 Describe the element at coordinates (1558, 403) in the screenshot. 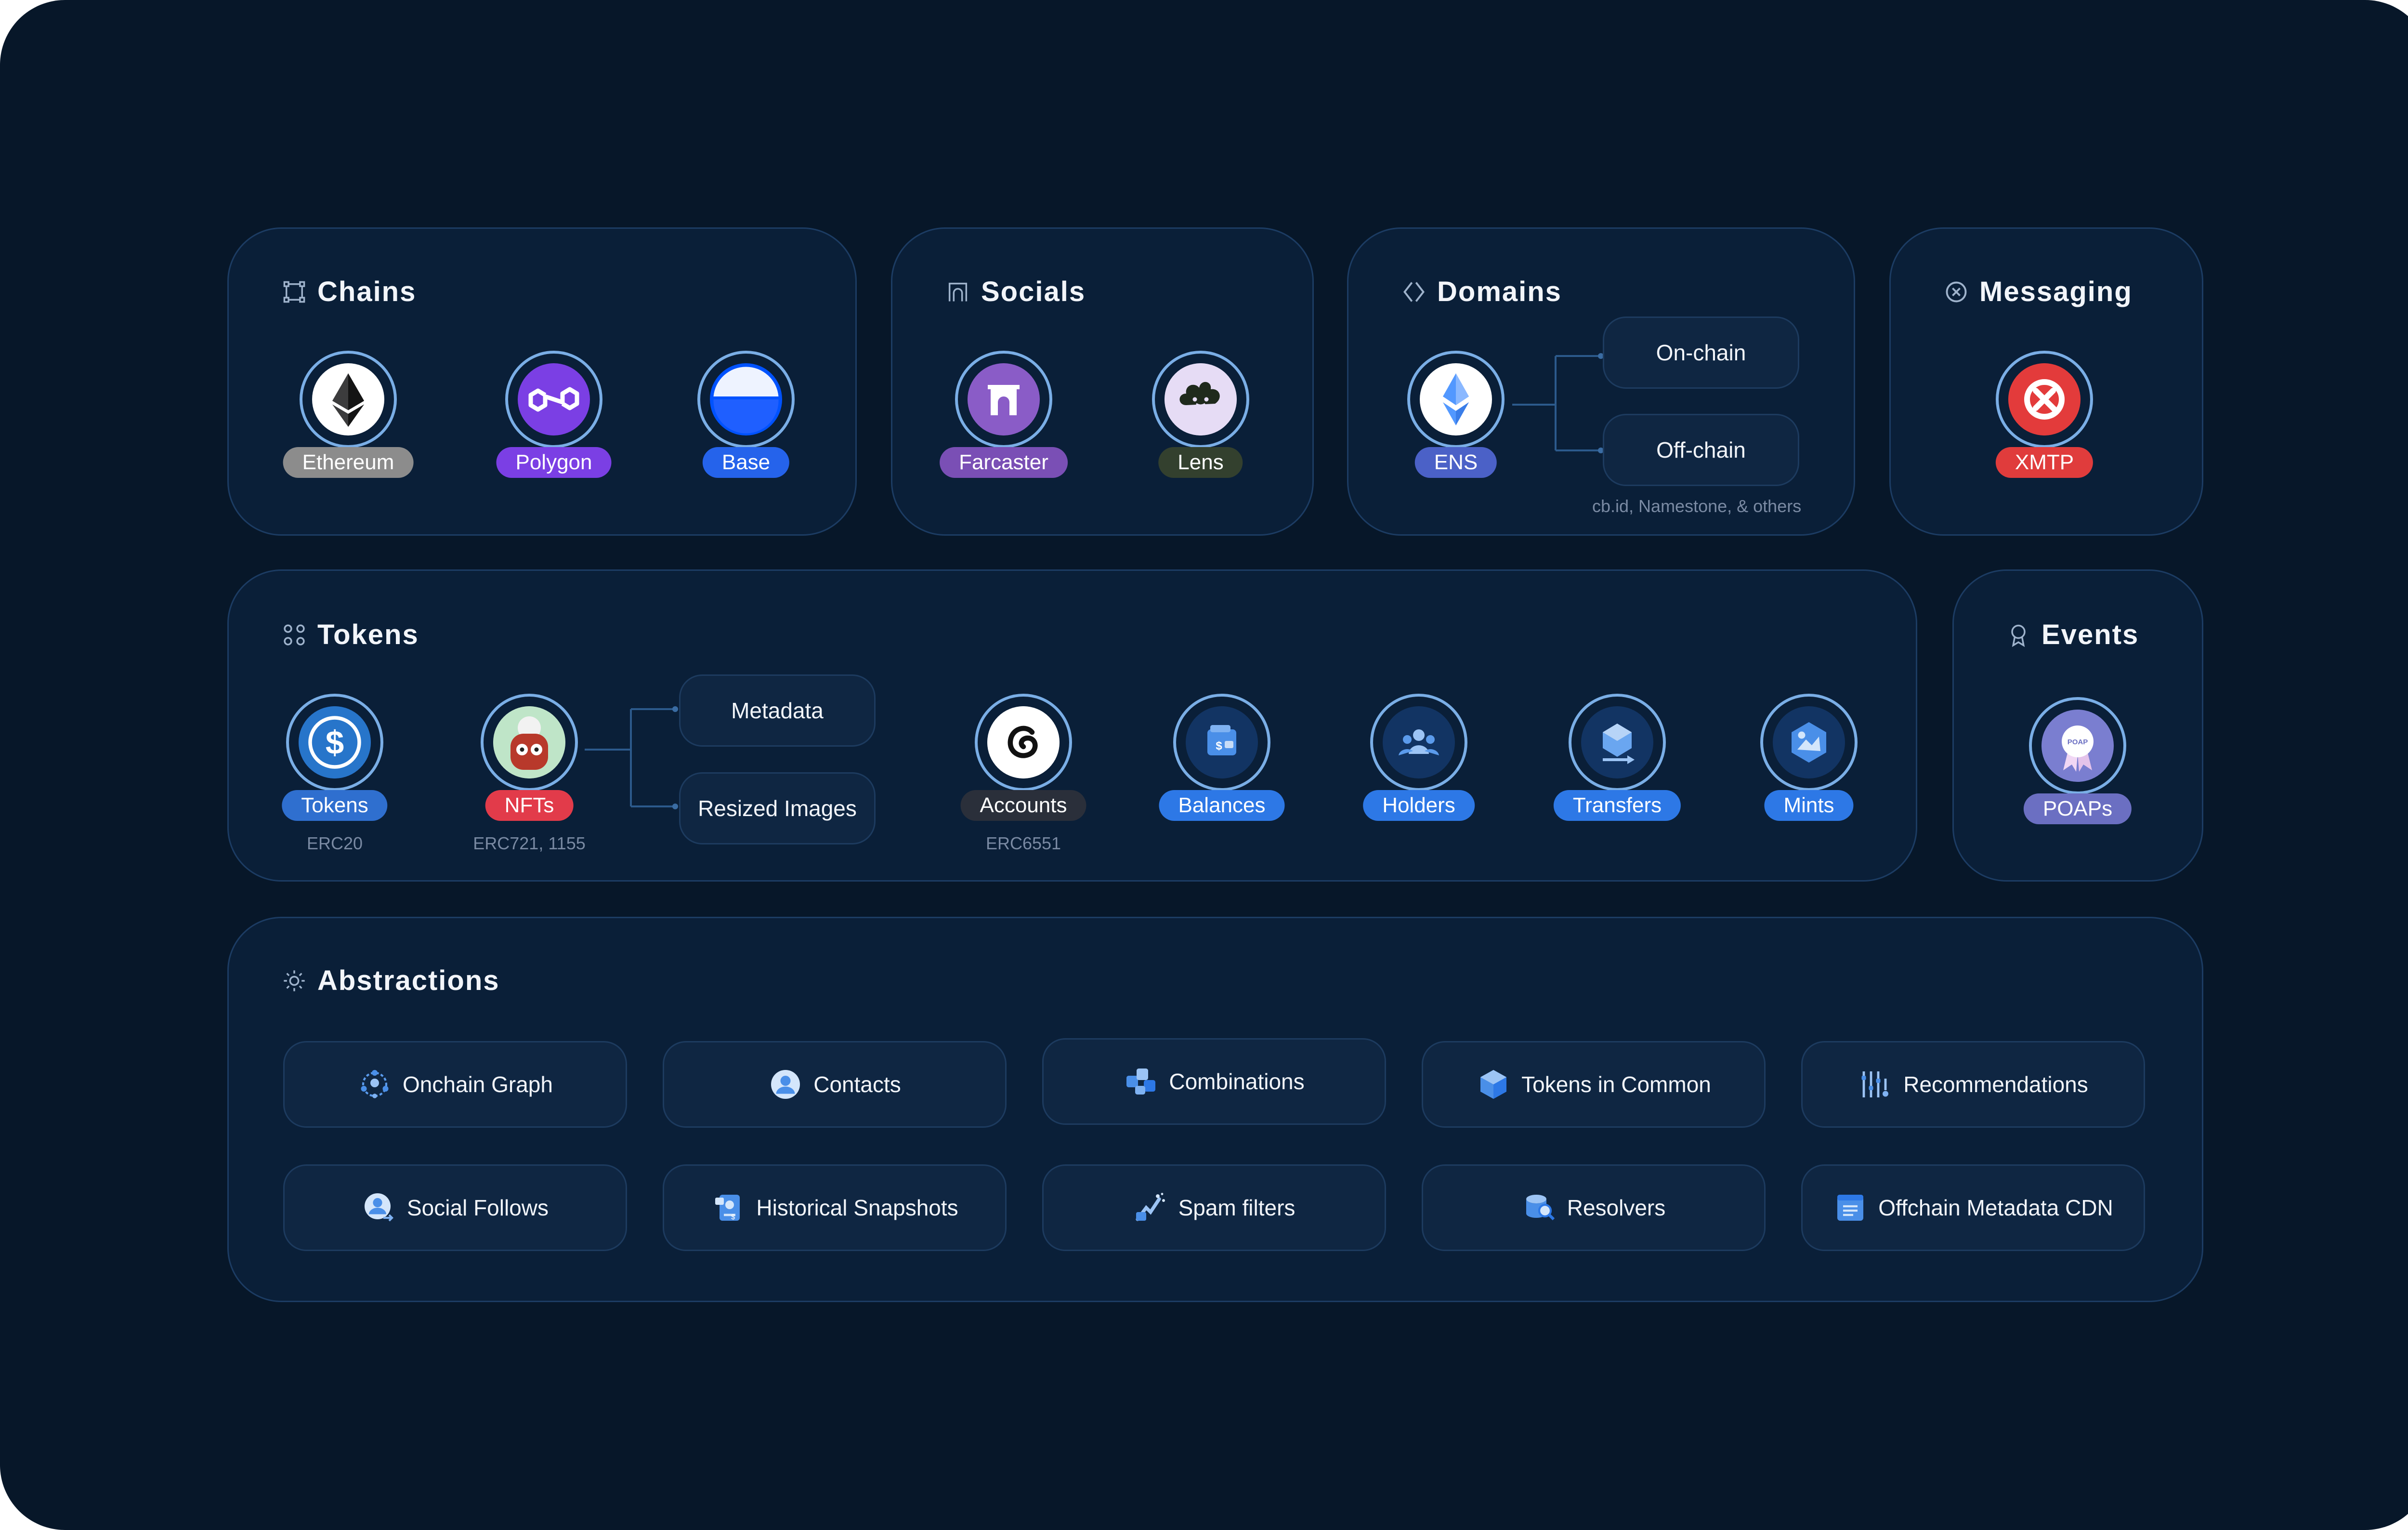

I see `ens-connector` at that location.